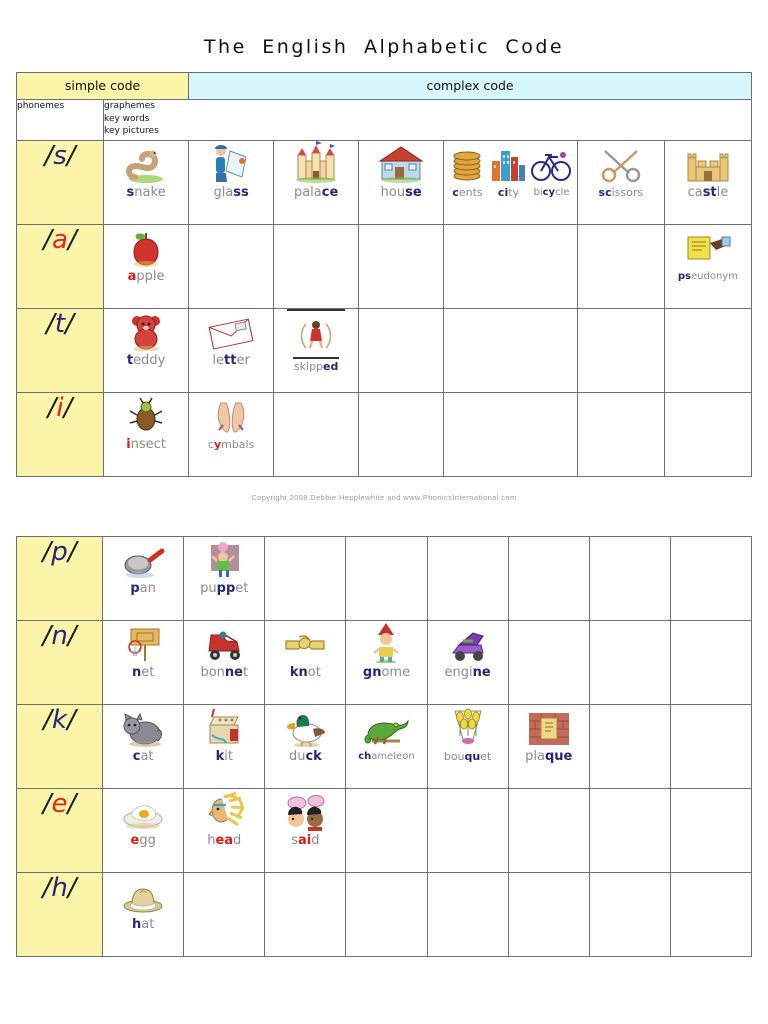 Image resolution: width=768 pixels, height=1024 pixels. I want to click on grapheme-cell: cents city bicycle, so click(510, 182).